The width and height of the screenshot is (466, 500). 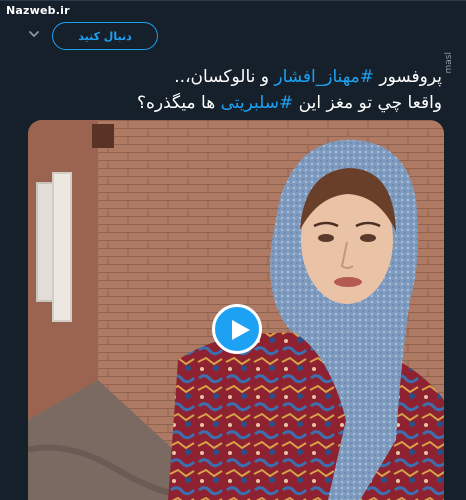 What do you see at coordinates (233, 0) in the screenshot?
I see `top-divider` at bounding box center [233, 0].